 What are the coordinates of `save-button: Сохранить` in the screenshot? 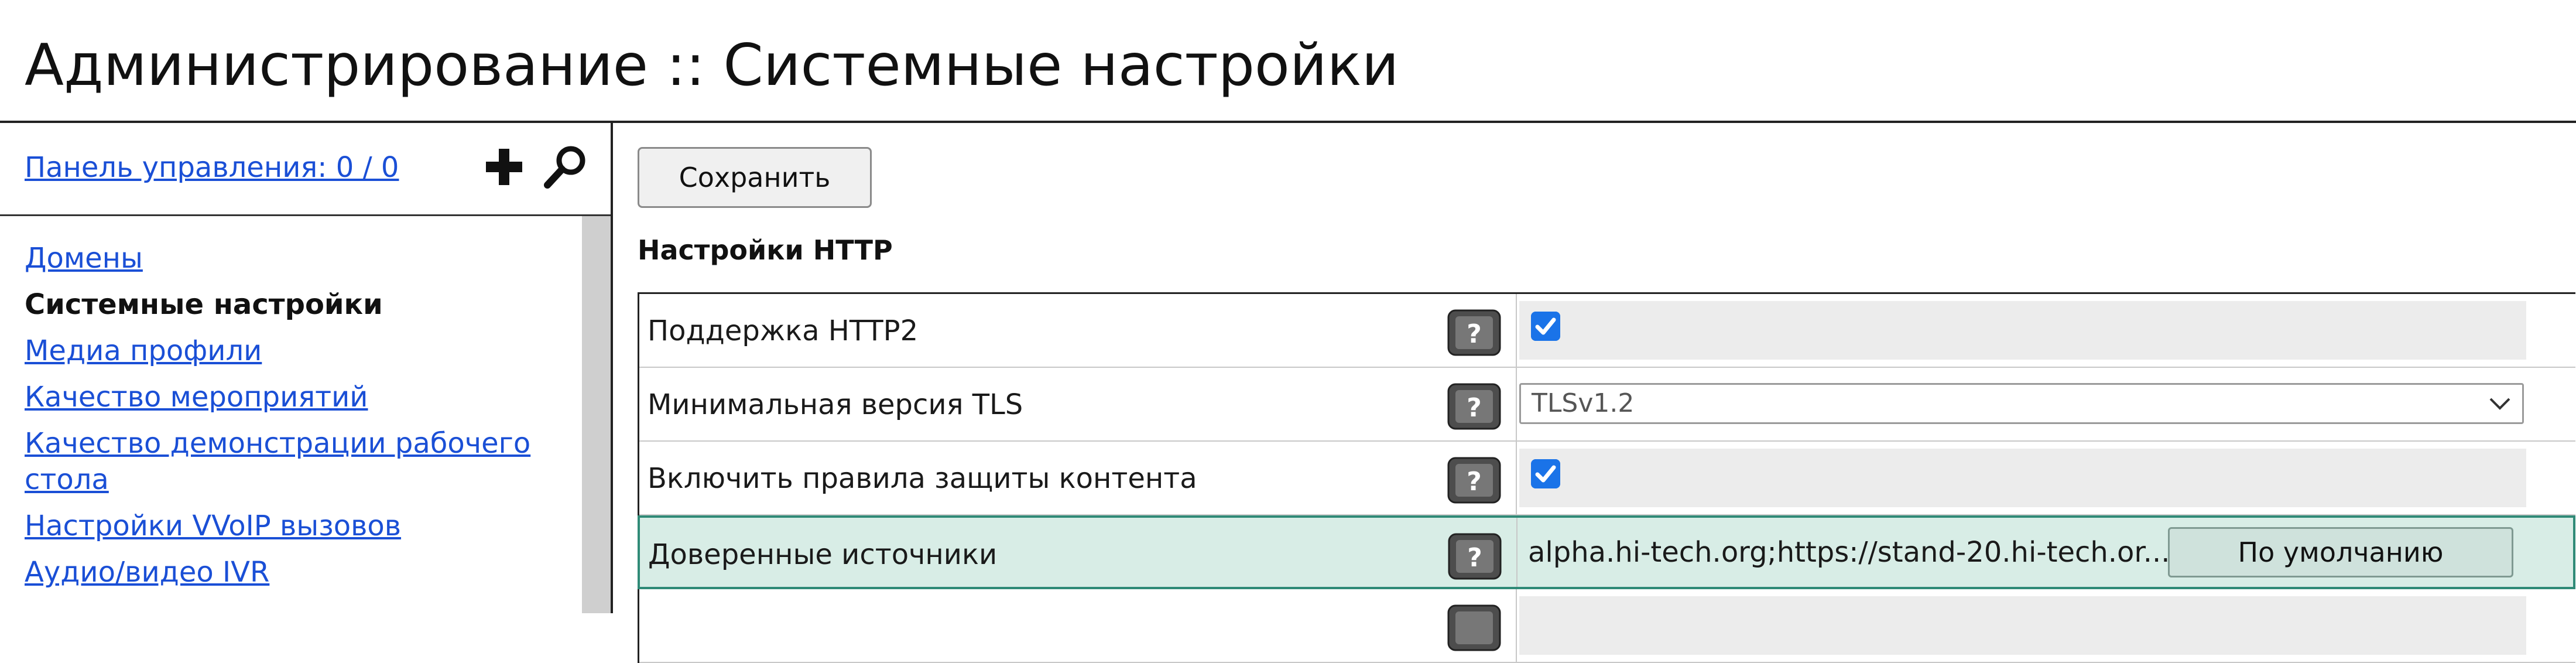 It's located at (755, 177).